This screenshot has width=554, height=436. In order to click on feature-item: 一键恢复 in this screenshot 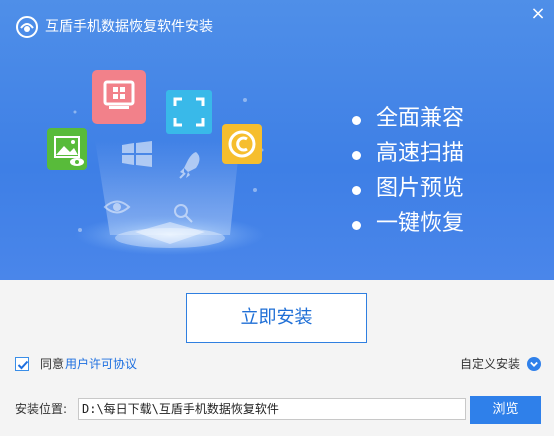, I will do `click(407, 226)`.